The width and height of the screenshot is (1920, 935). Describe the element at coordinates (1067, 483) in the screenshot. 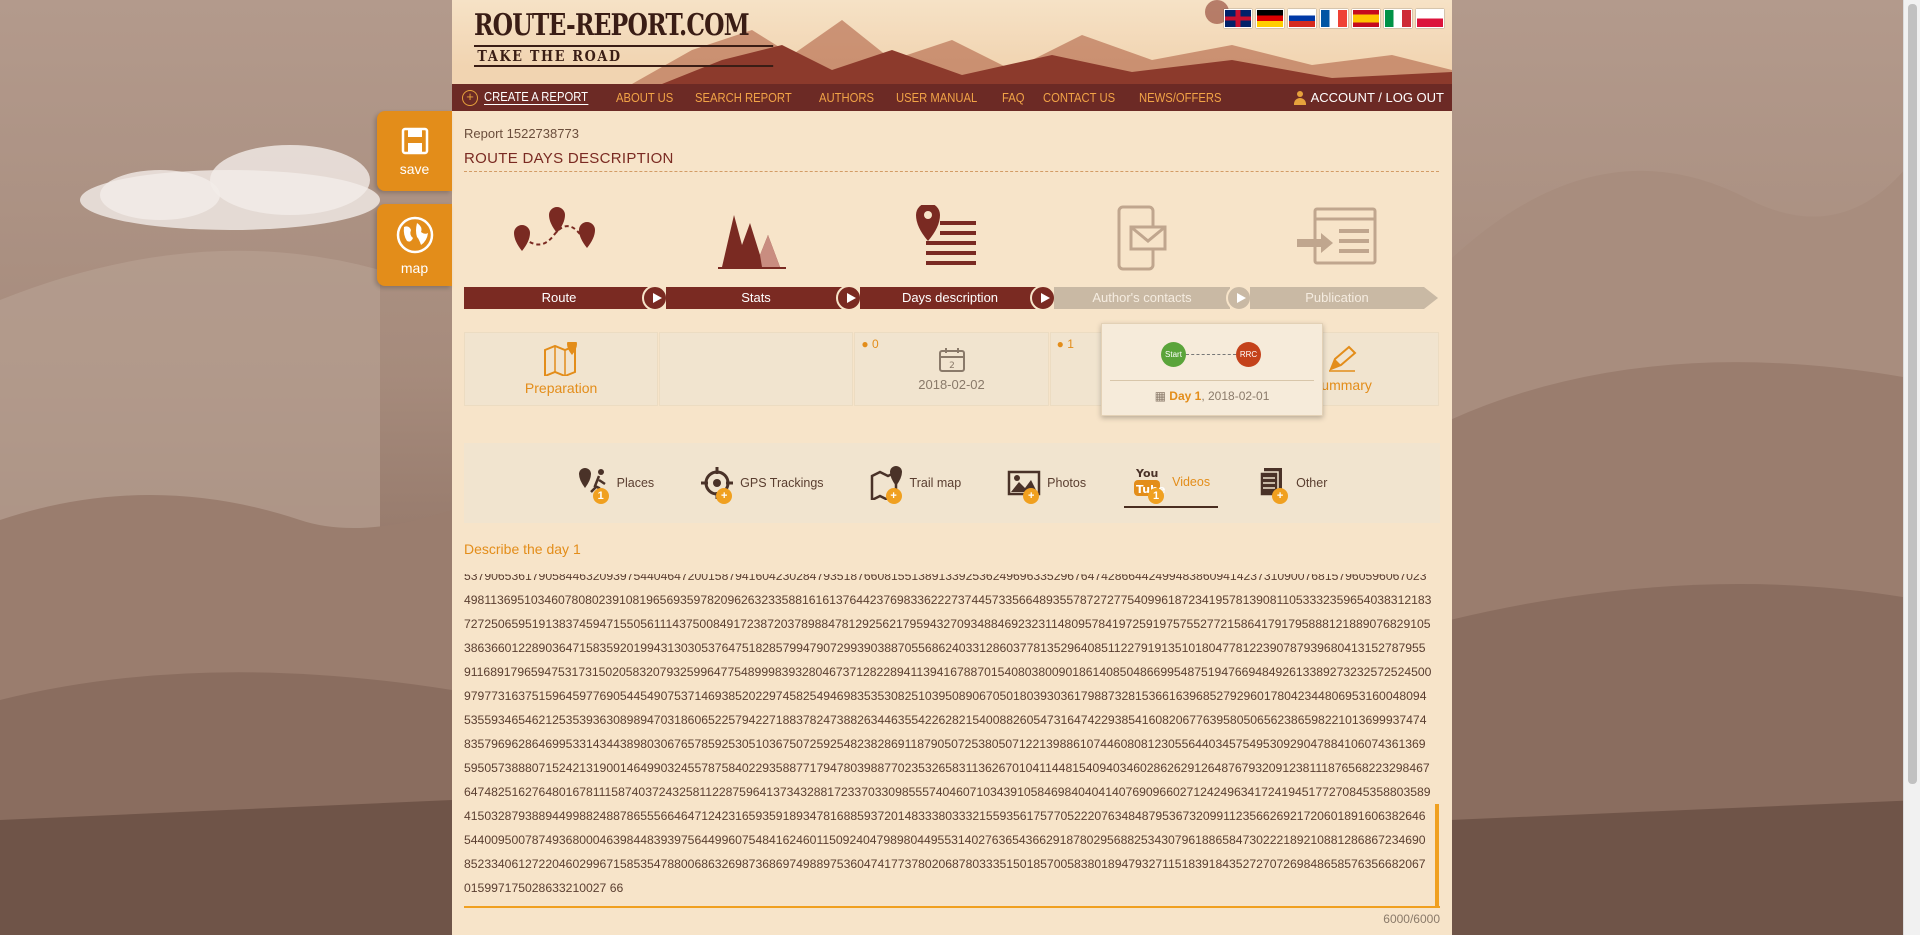

I see `tab-photos-label: Photos` at that location.